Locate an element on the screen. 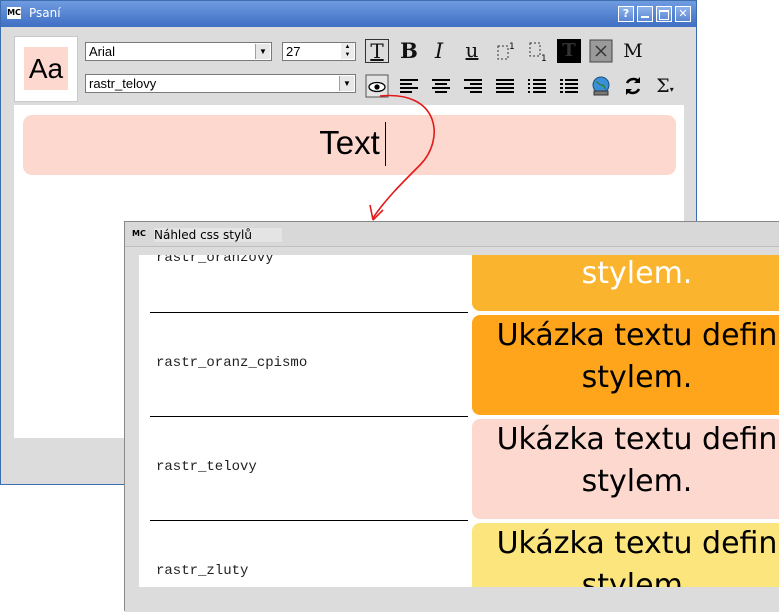 The height and width of the screenshot is (612, 779). clear-format-icon is located at coordinates (601, 51).